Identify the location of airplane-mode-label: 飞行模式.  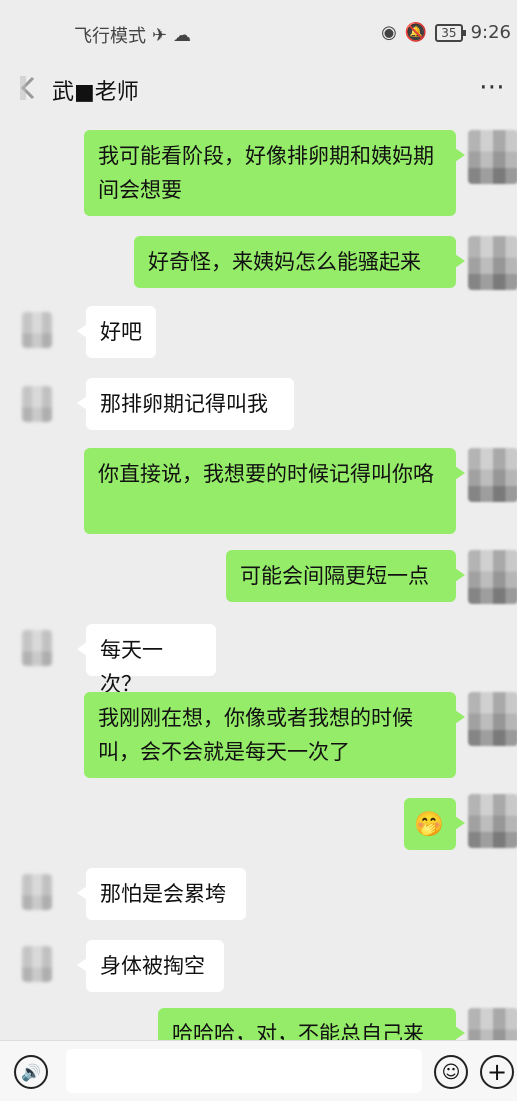
(110, 36).